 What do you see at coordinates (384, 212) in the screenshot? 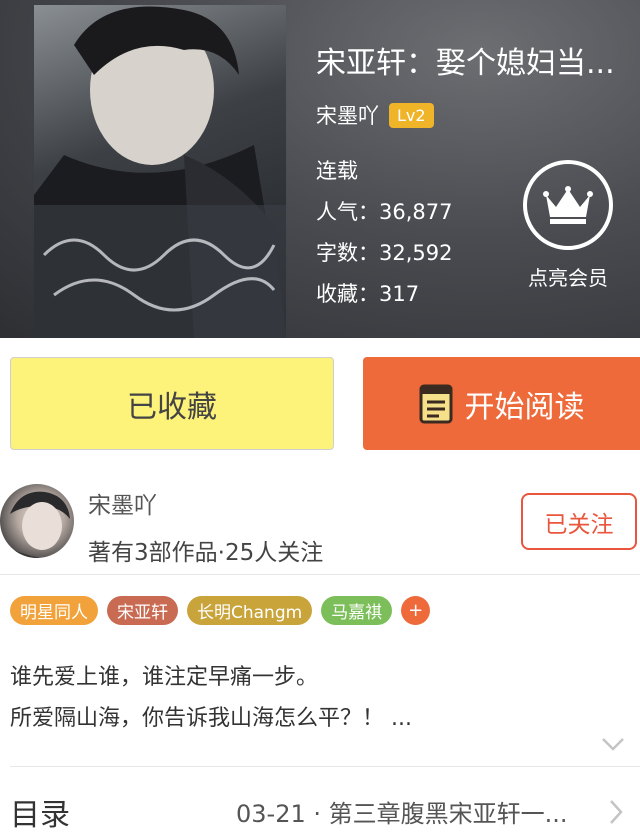
I see `book-popularity: 人气：36,877` at bounding box center [384, 212].